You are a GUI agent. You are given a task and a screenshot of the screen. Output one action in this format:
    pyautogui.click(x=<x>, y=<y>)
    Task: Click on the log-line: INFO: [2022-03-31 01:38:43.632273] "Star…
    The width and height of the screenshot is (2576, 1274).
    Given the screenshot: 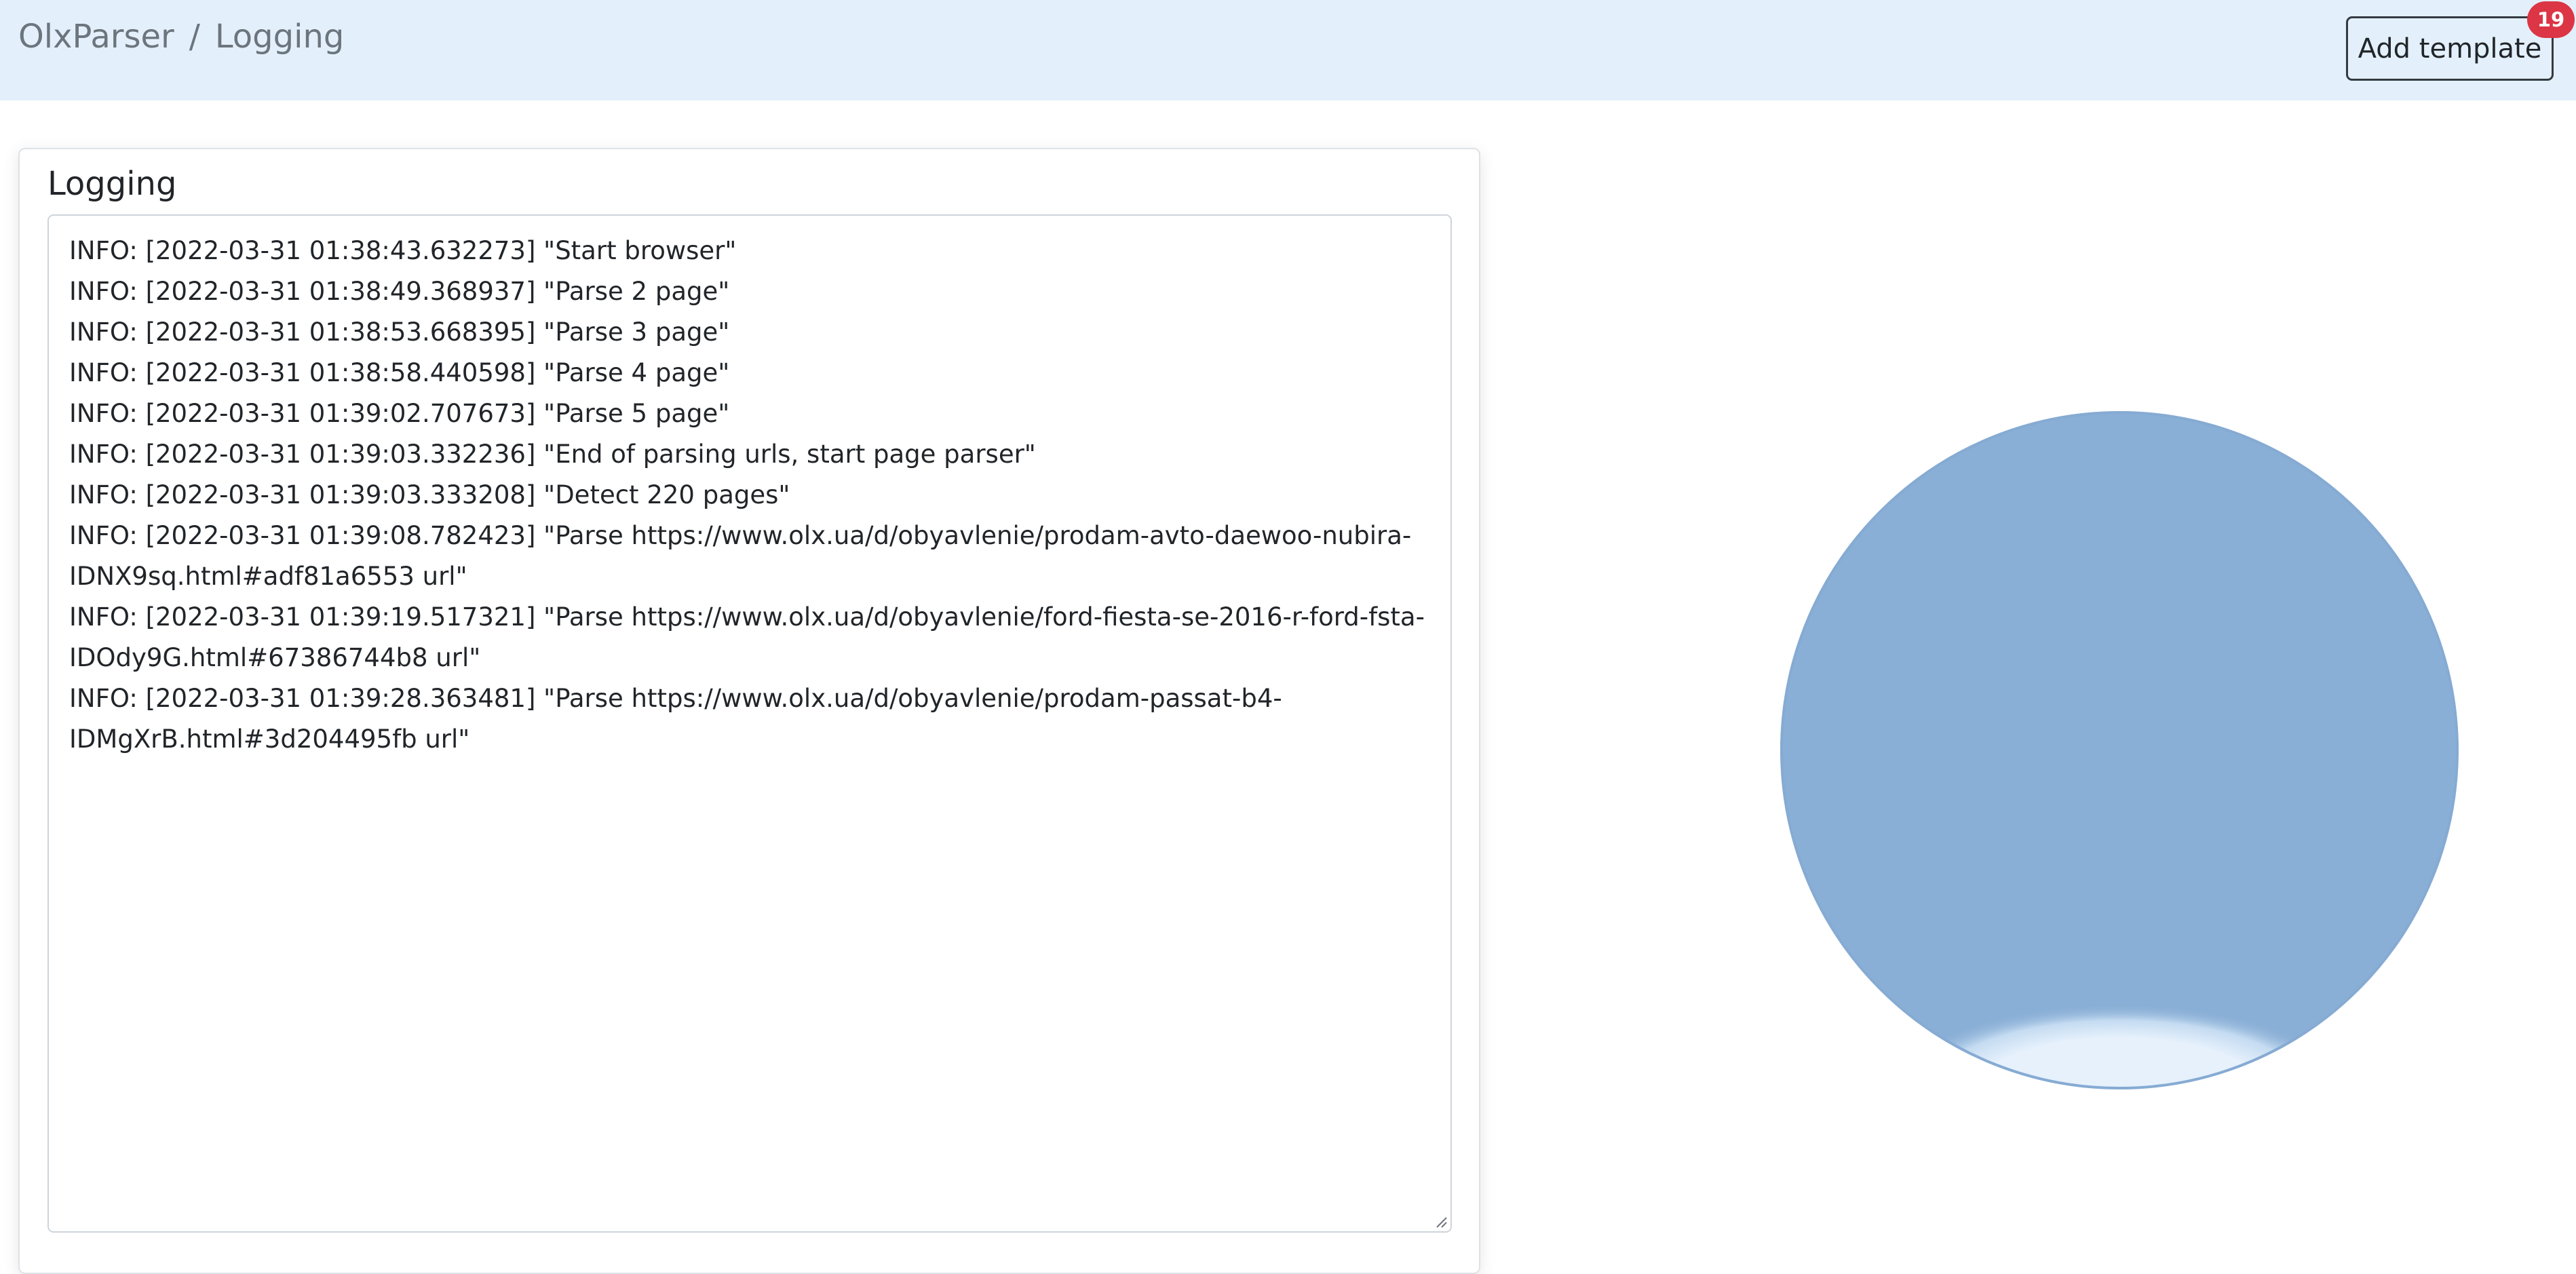 What is the action you would take?
    pyautogui.click(x=403, y=250)
    